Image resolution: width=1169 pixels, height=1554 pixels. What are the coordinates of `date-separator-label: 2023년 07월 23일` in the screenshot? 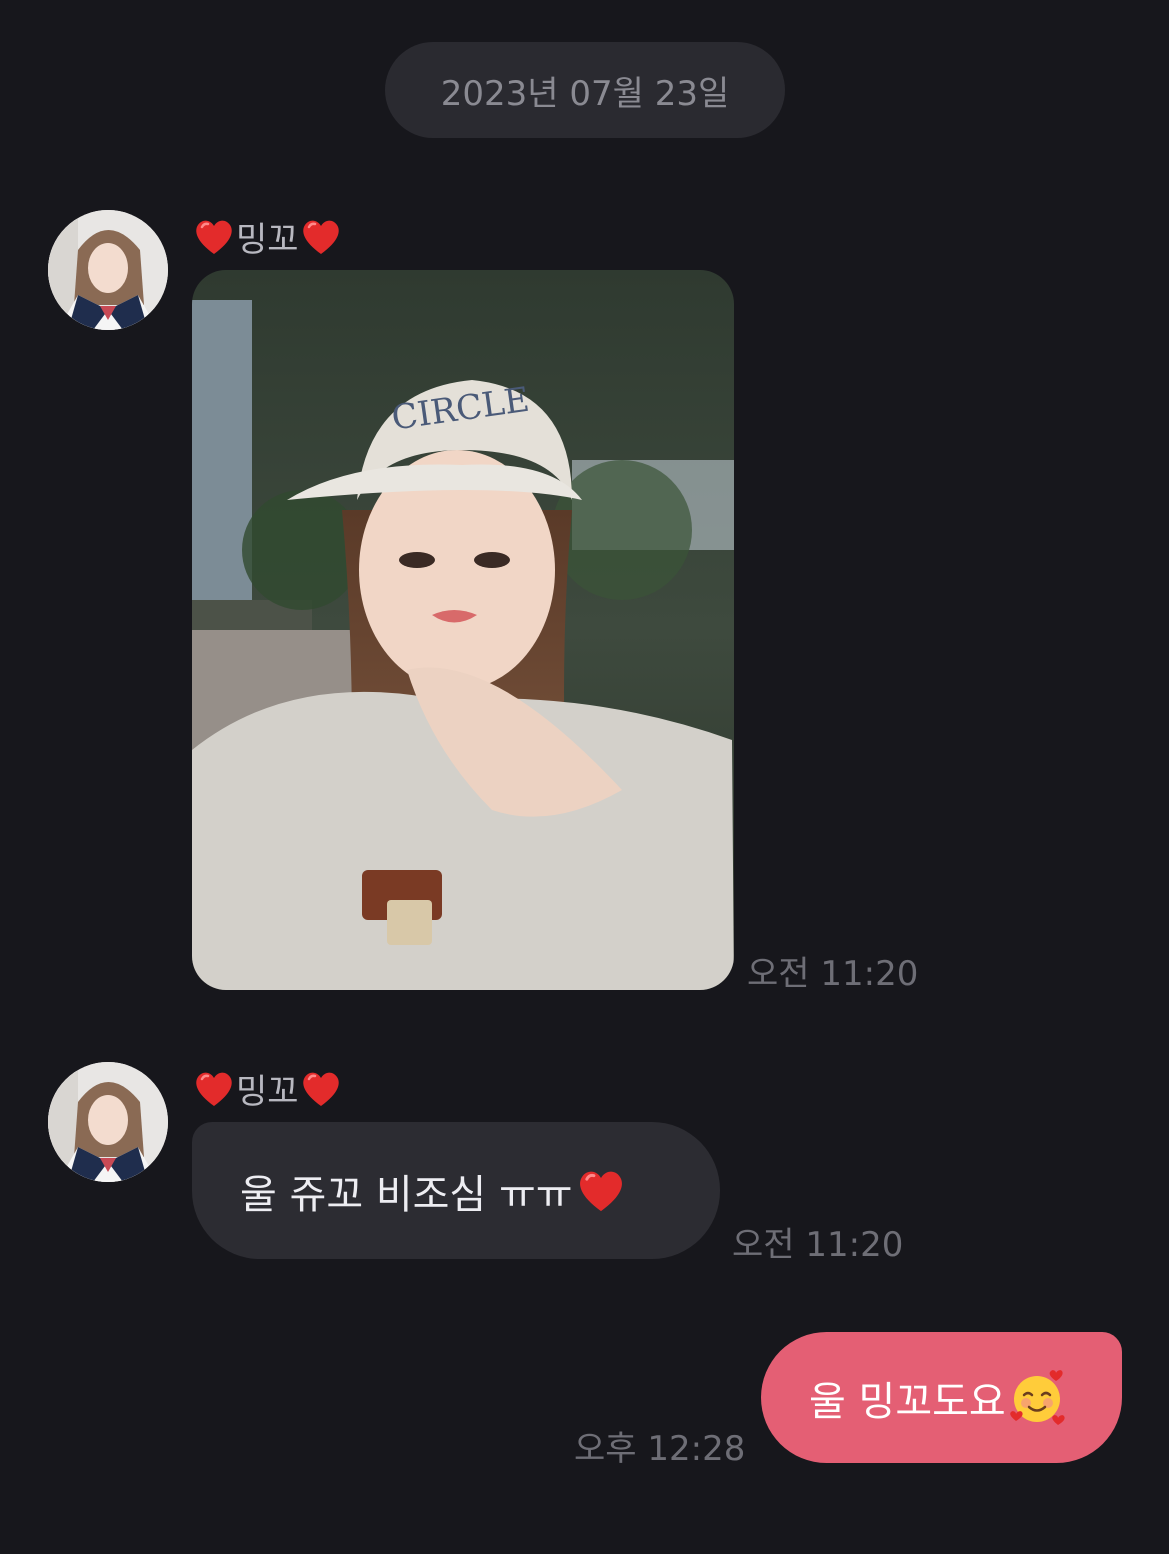 It's located at (585, 93).